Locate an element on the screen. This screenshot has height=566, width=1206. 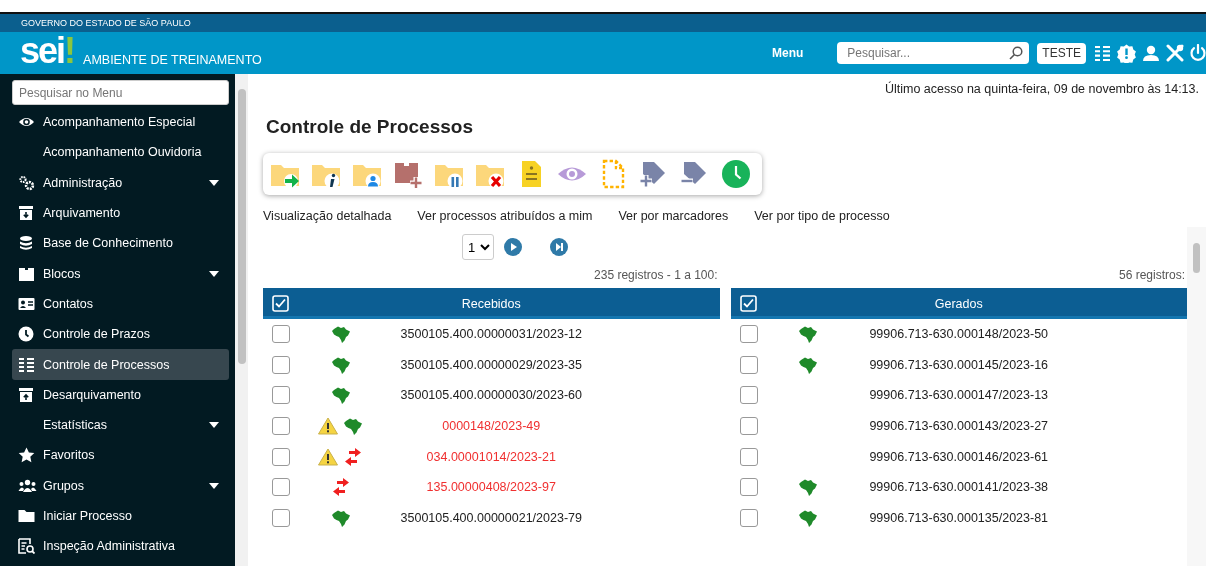
process-link: 3500105.400.00000029/2023-35 is located at coordinates (491, 364).